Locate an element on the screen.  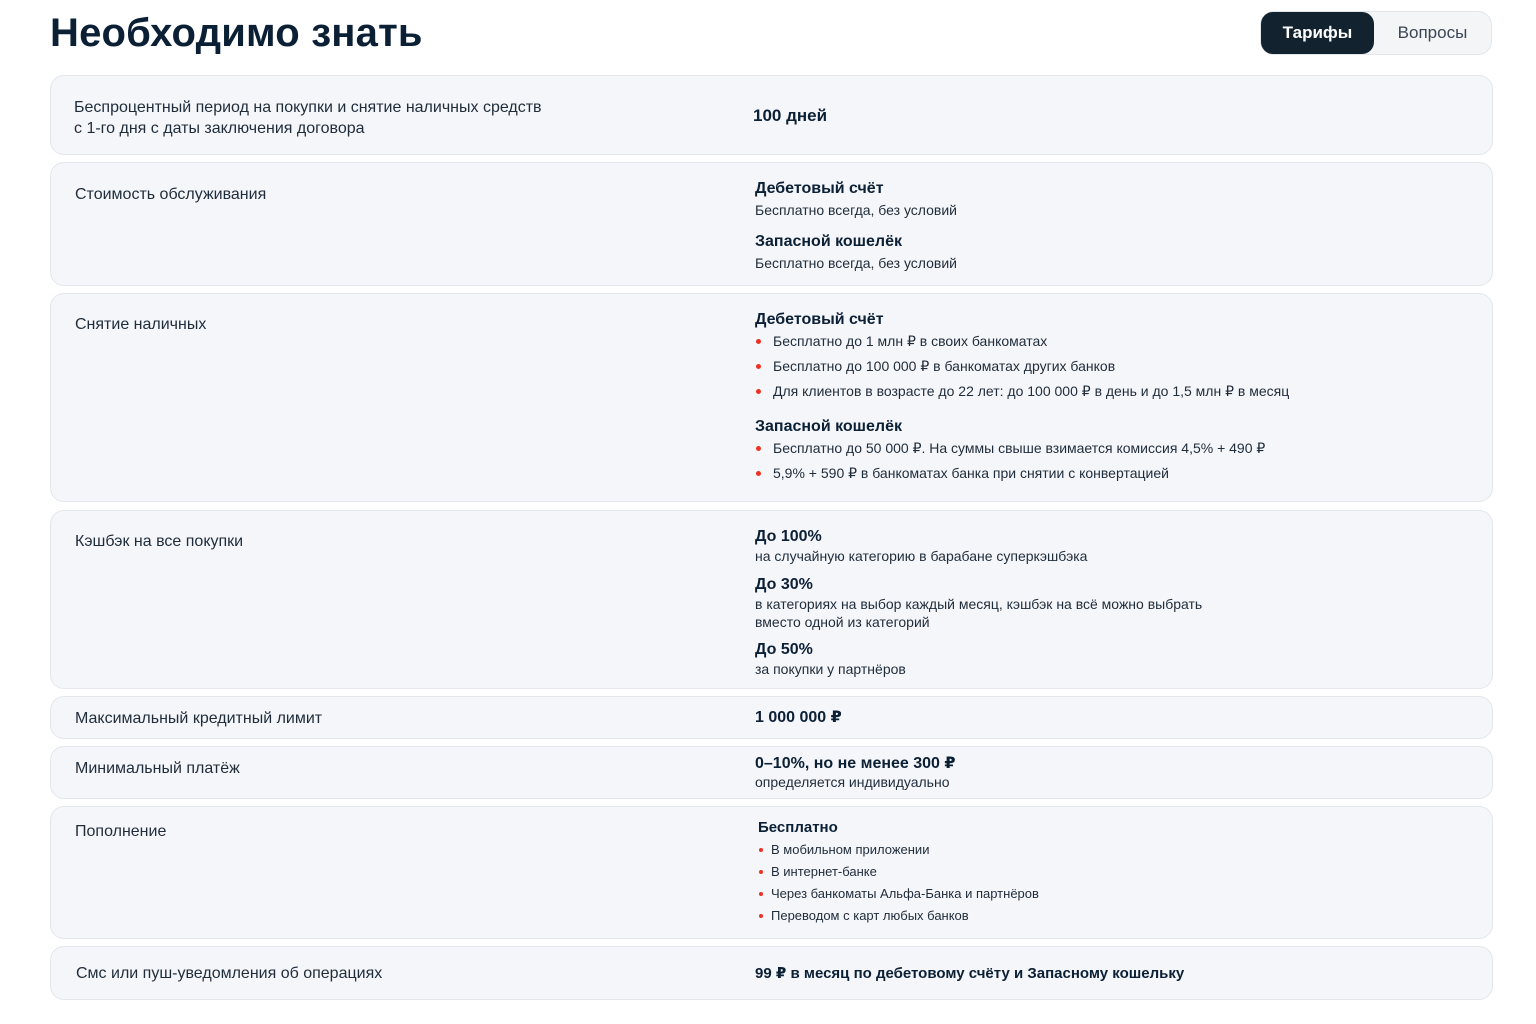
tab-questions: Вопросы is located at coordinates (1432, 33).